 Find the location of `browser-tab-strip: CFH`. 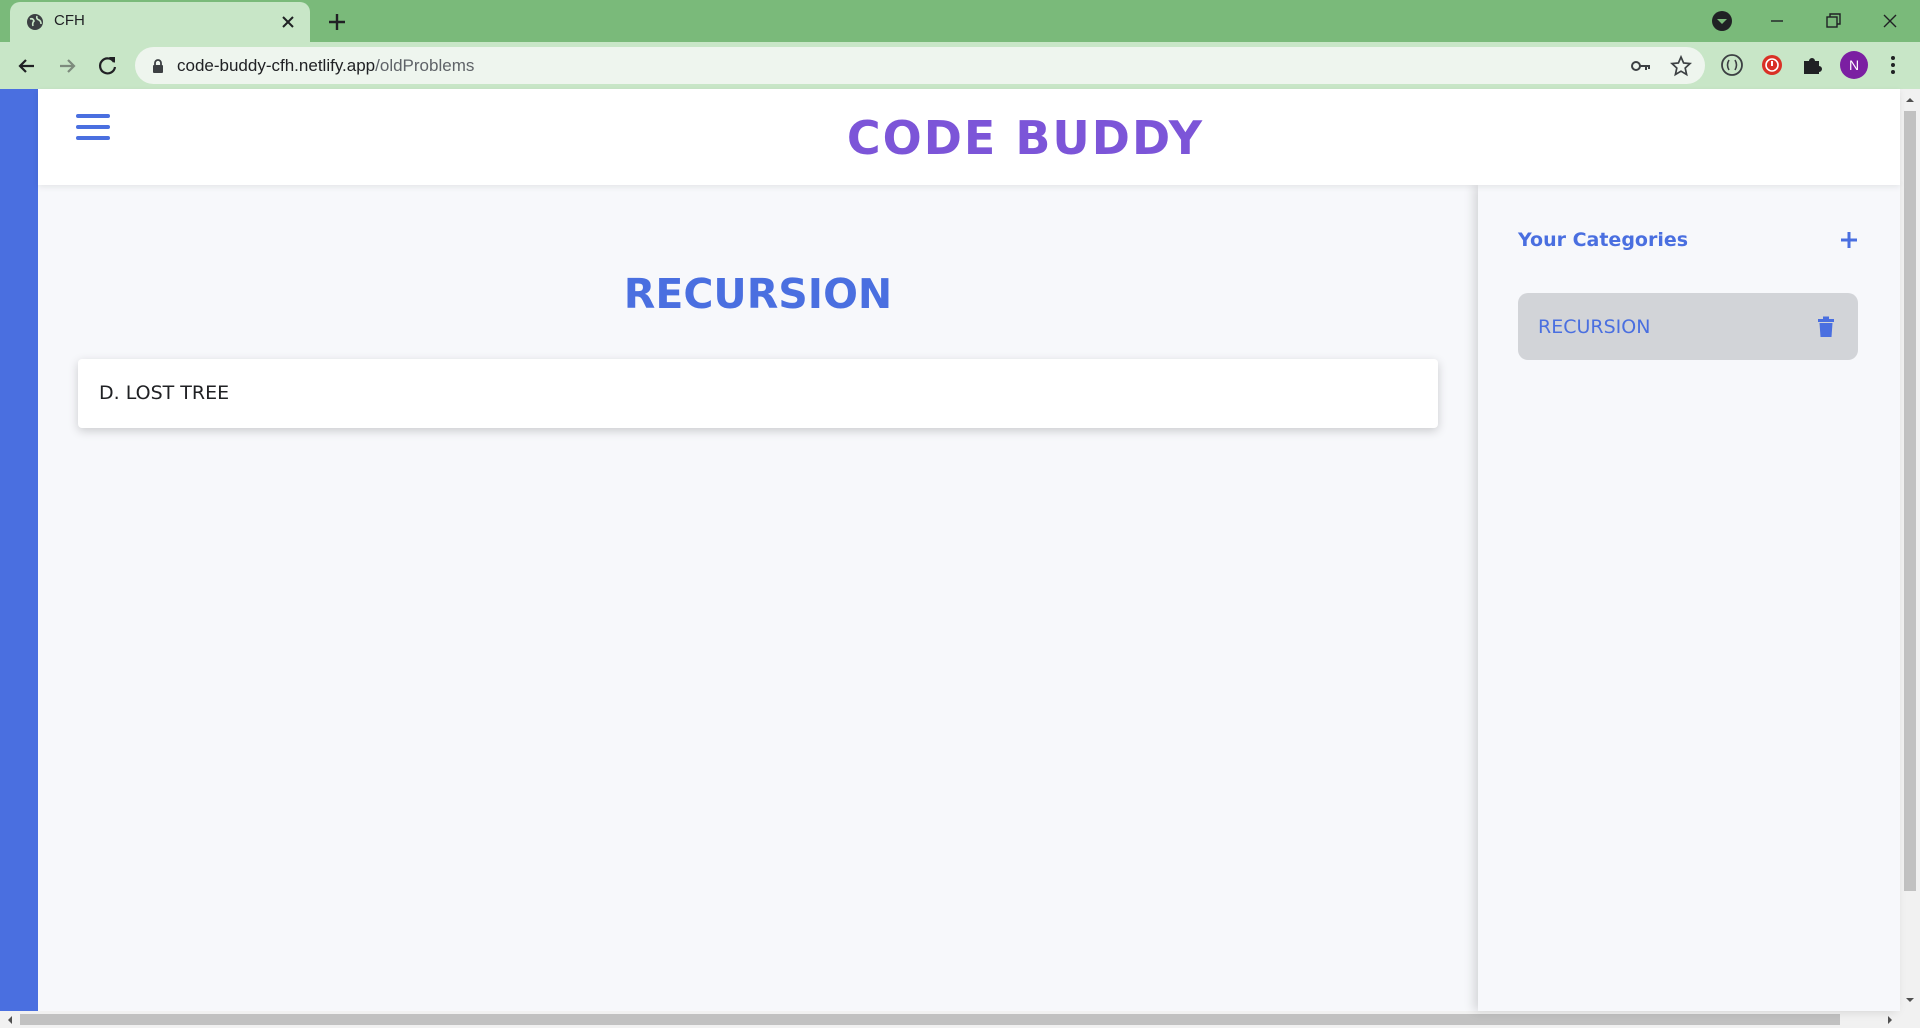

browser-tab-strip: CFH is located at coordinates (960, 21).